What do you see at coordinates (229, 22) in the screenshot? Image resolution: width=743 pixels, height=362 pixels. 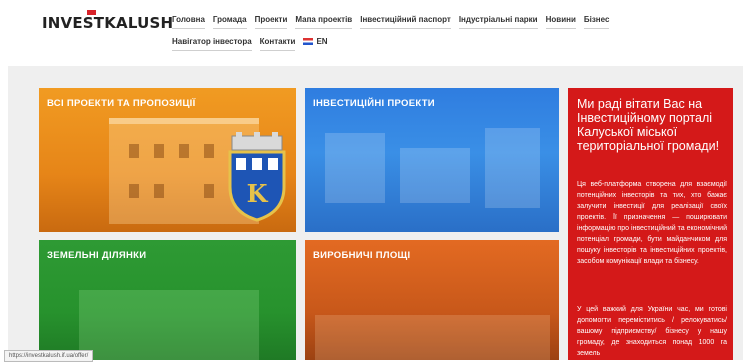 I see `nav-community: Громада` at bounding box center [229, 22].